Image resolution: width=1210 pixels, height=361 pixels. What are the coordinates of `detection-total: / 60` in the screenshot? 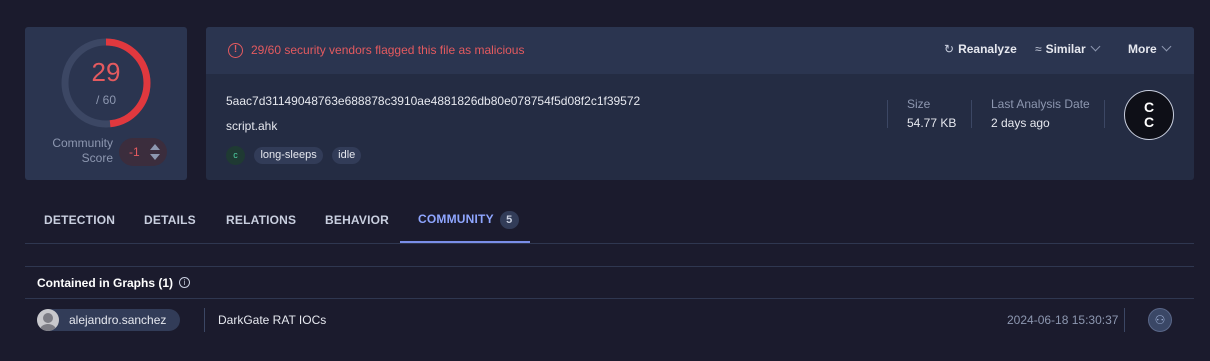 It's located at (105, 100).